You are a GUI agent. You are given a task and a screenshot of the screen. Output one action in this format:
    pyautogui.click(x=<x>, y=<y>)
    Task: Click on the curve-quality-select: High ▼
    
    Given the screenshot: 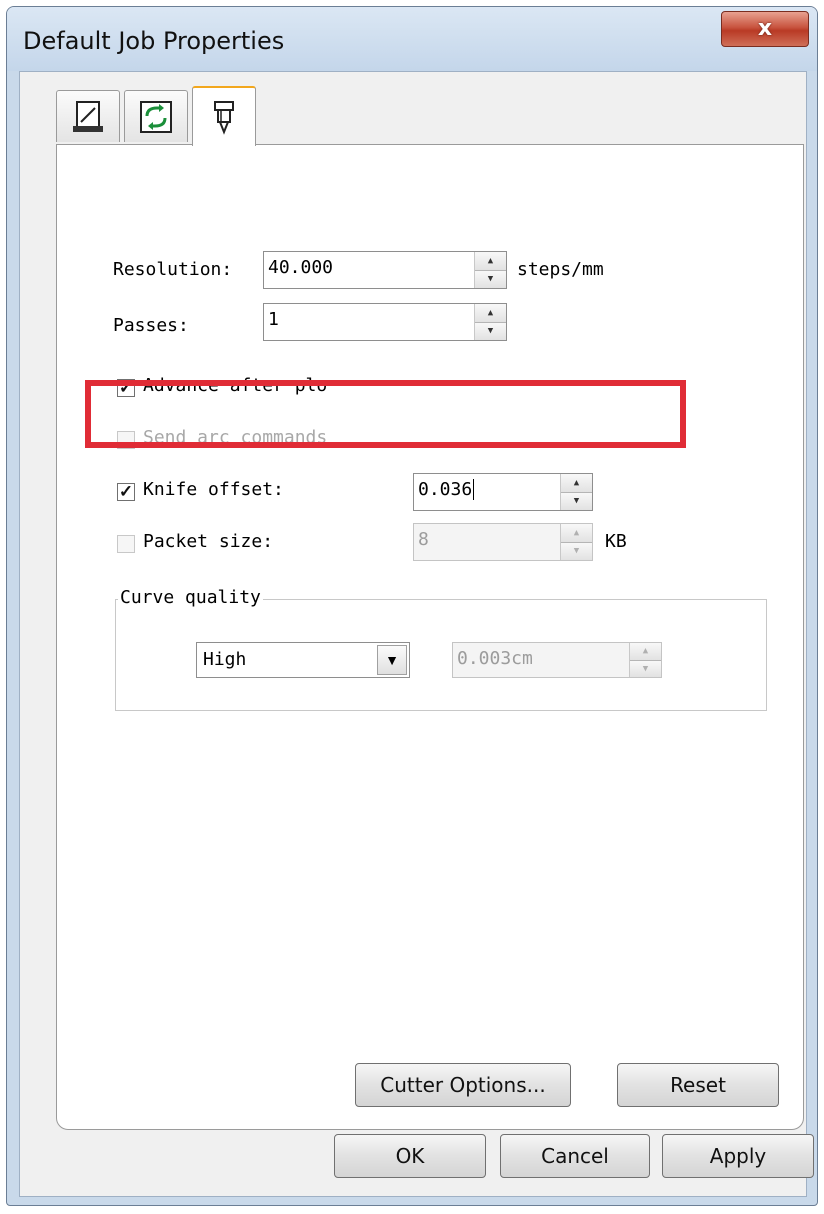 What is the action you would take?
    pyautogui.click(x=303, y=660)
    